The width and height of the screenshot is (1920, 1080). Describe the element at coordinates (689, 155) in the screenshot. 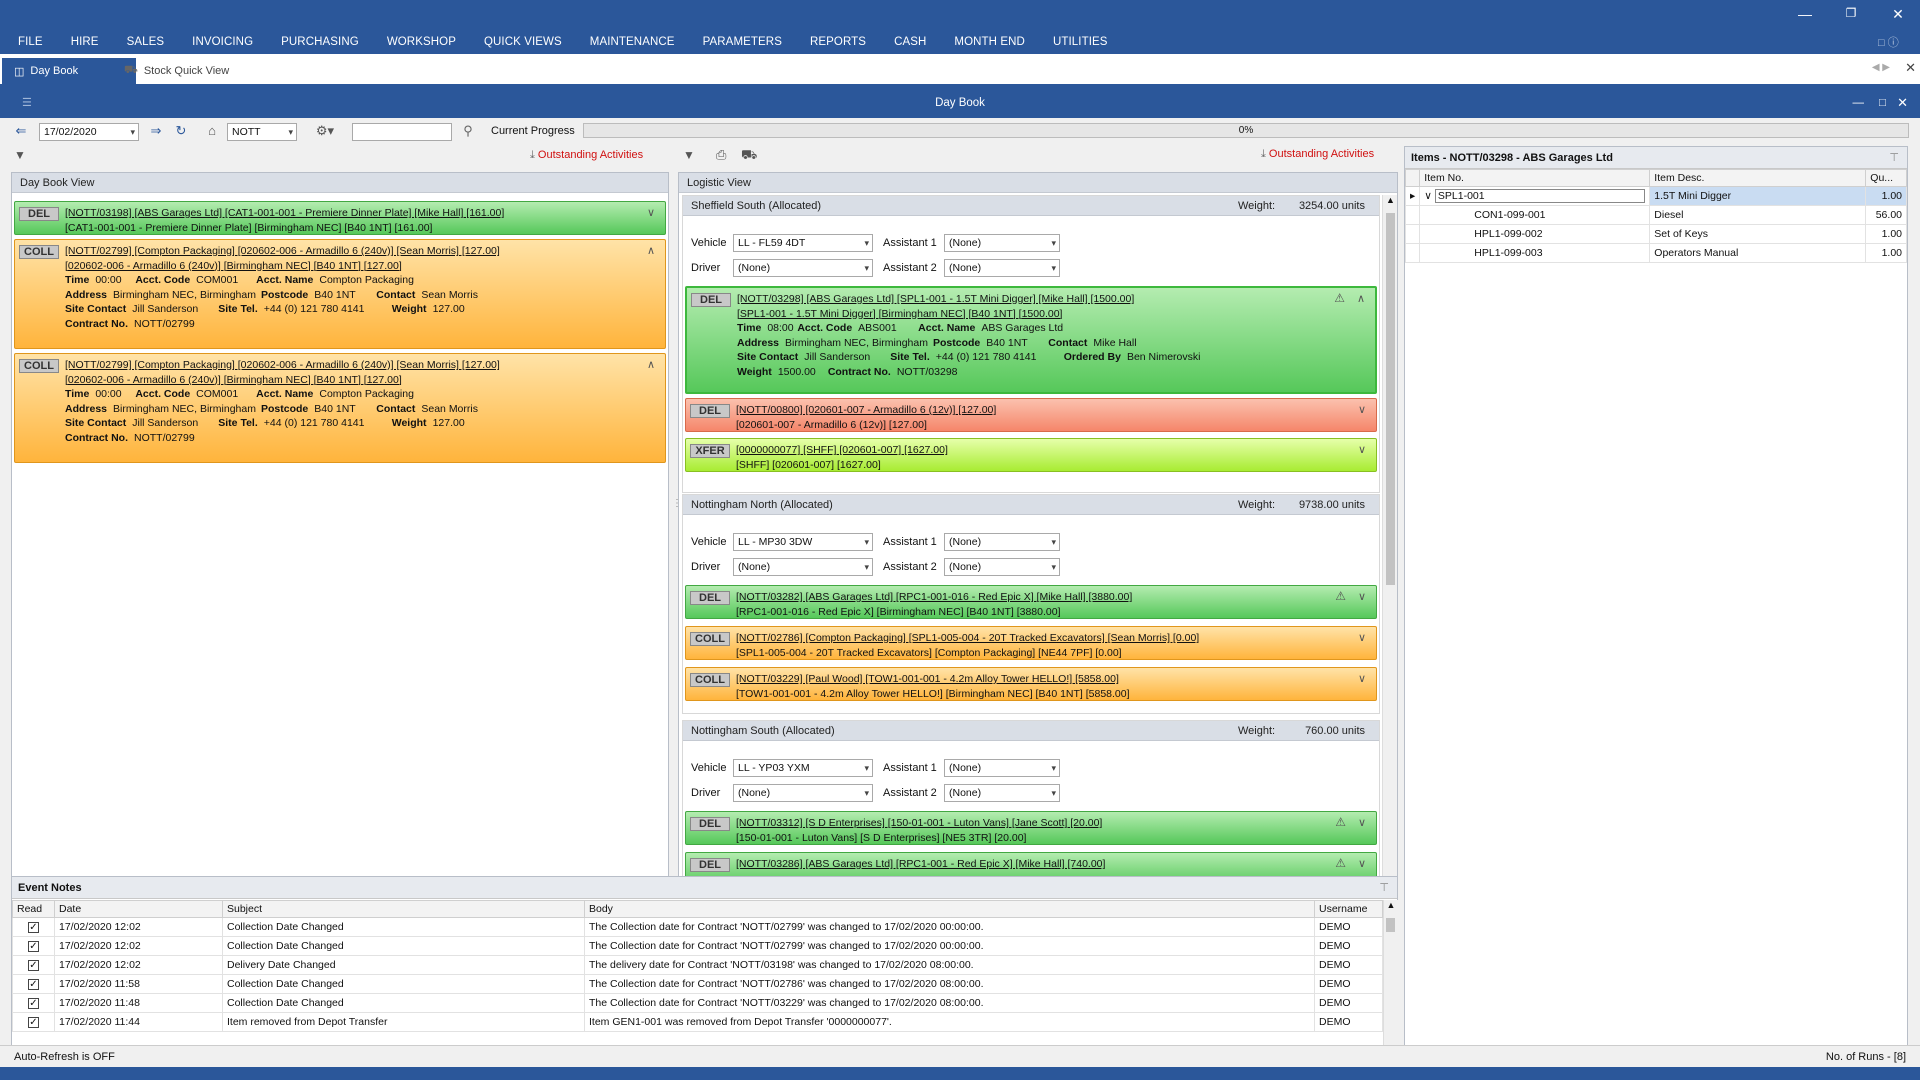

I see `logistic-filter-icon: ▼` at that location.